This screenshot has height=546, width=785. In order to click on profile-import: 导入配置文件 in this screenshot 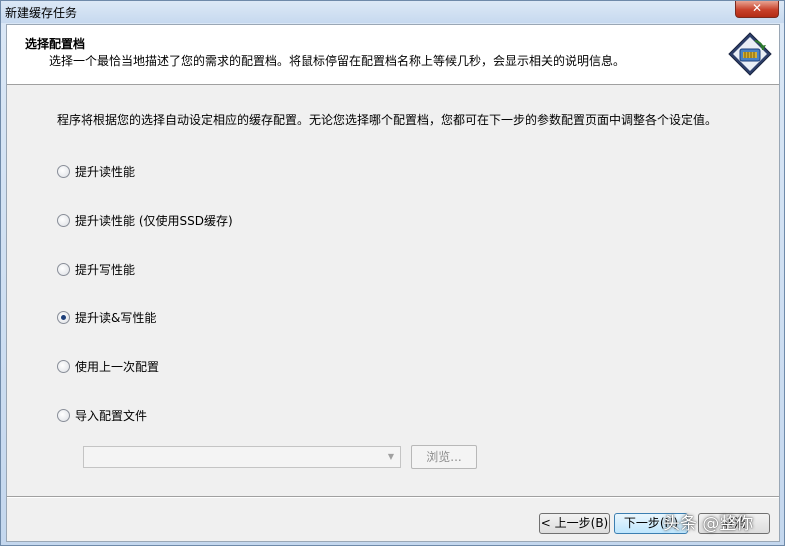, I will do `click(102, 415)`.